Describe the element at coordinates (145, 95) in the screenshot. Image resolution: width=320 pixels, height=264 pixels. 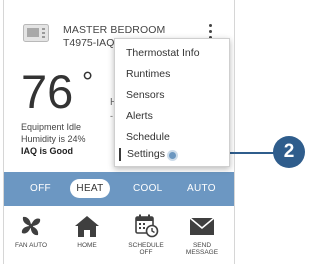
I see `menu-item-sensors: Sensors` at that location.